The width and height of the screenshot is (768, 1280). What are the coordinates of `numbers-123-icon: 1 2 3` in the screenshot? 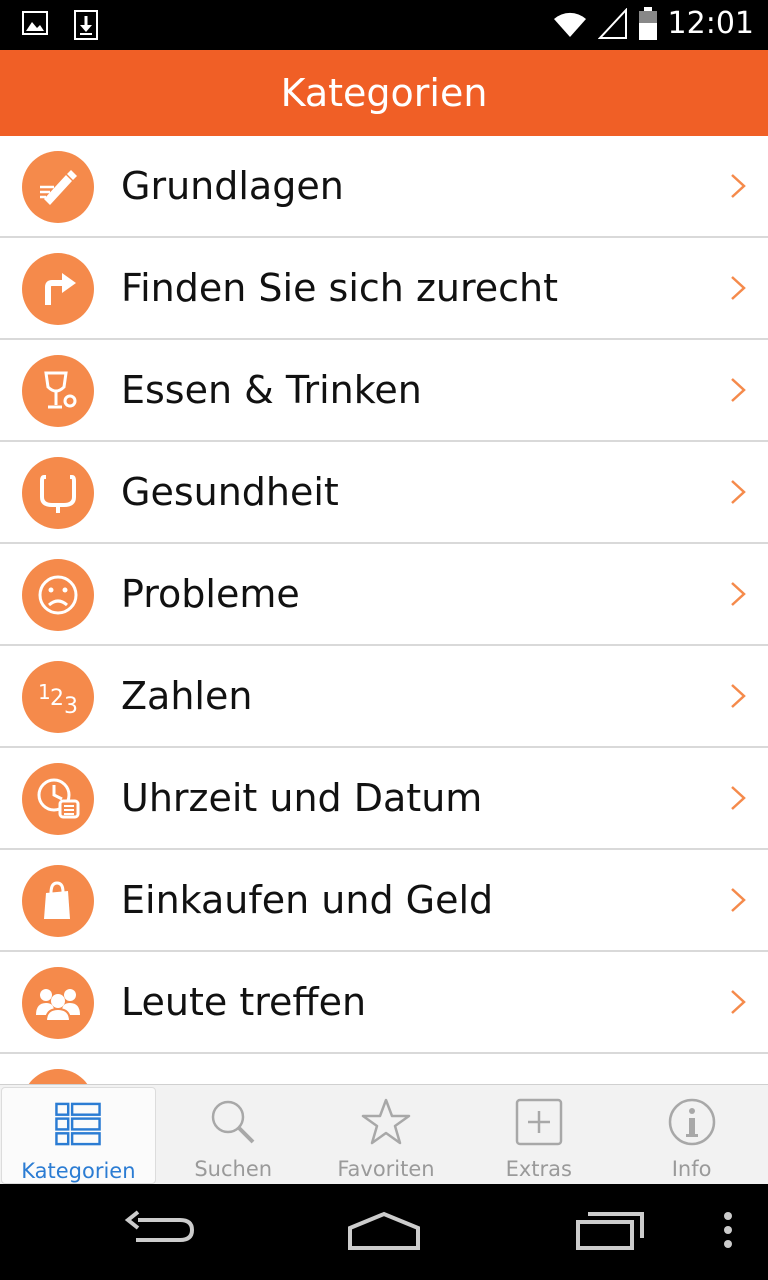 It's located at (58, 697).